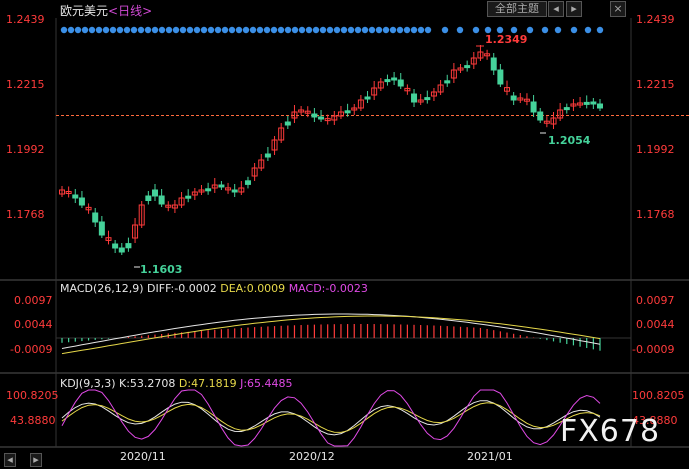 Image resolution: width=689 pixels, height=469 pixels. Describe the element at coordinates (556, 9) in the screenshot. I see `prev-button: ◂` at that location.